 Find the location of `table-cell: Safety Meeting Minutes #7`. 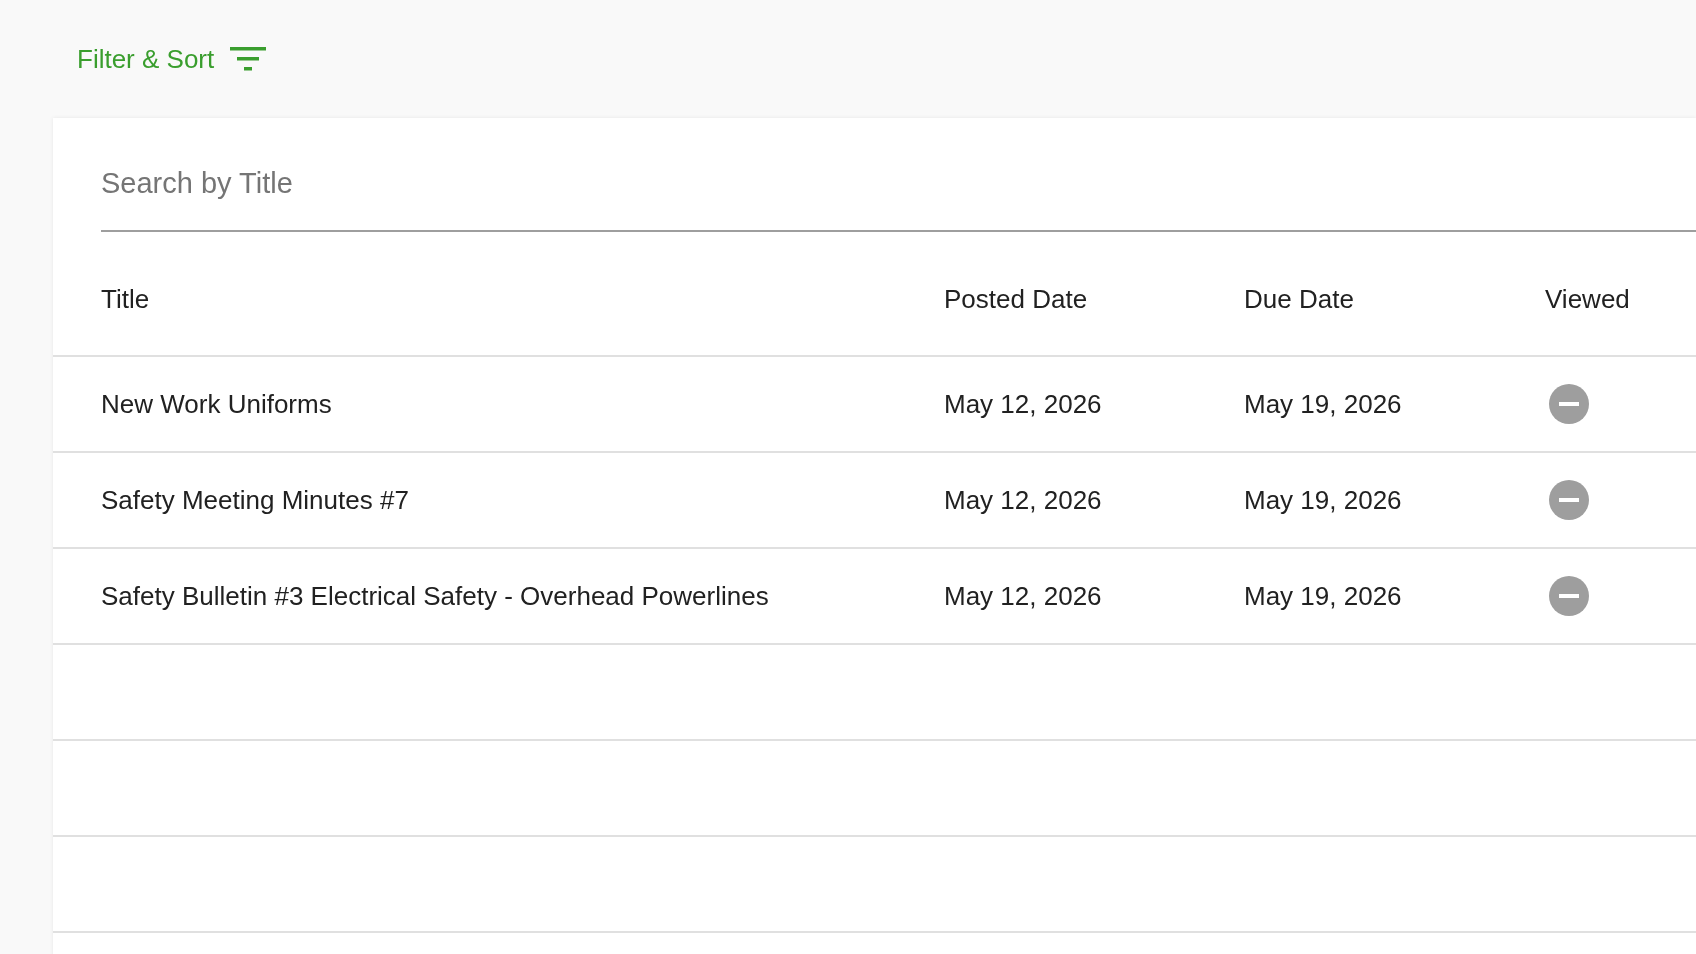

table-cell: Safety Meeting Minutes #7 is located at coordinates (255, 499).